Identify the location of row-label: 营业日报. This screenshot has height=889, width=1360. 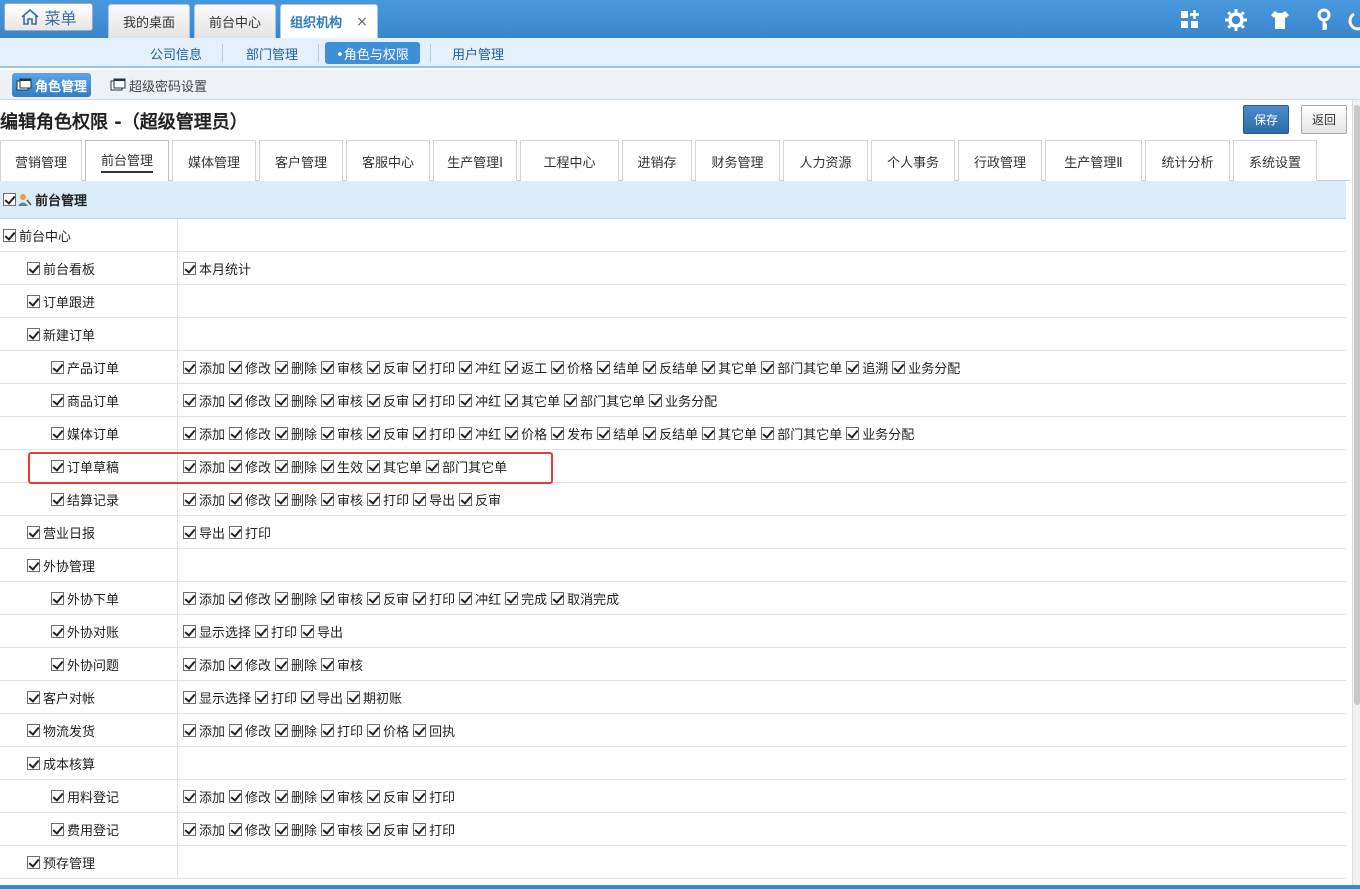
(61, 532).